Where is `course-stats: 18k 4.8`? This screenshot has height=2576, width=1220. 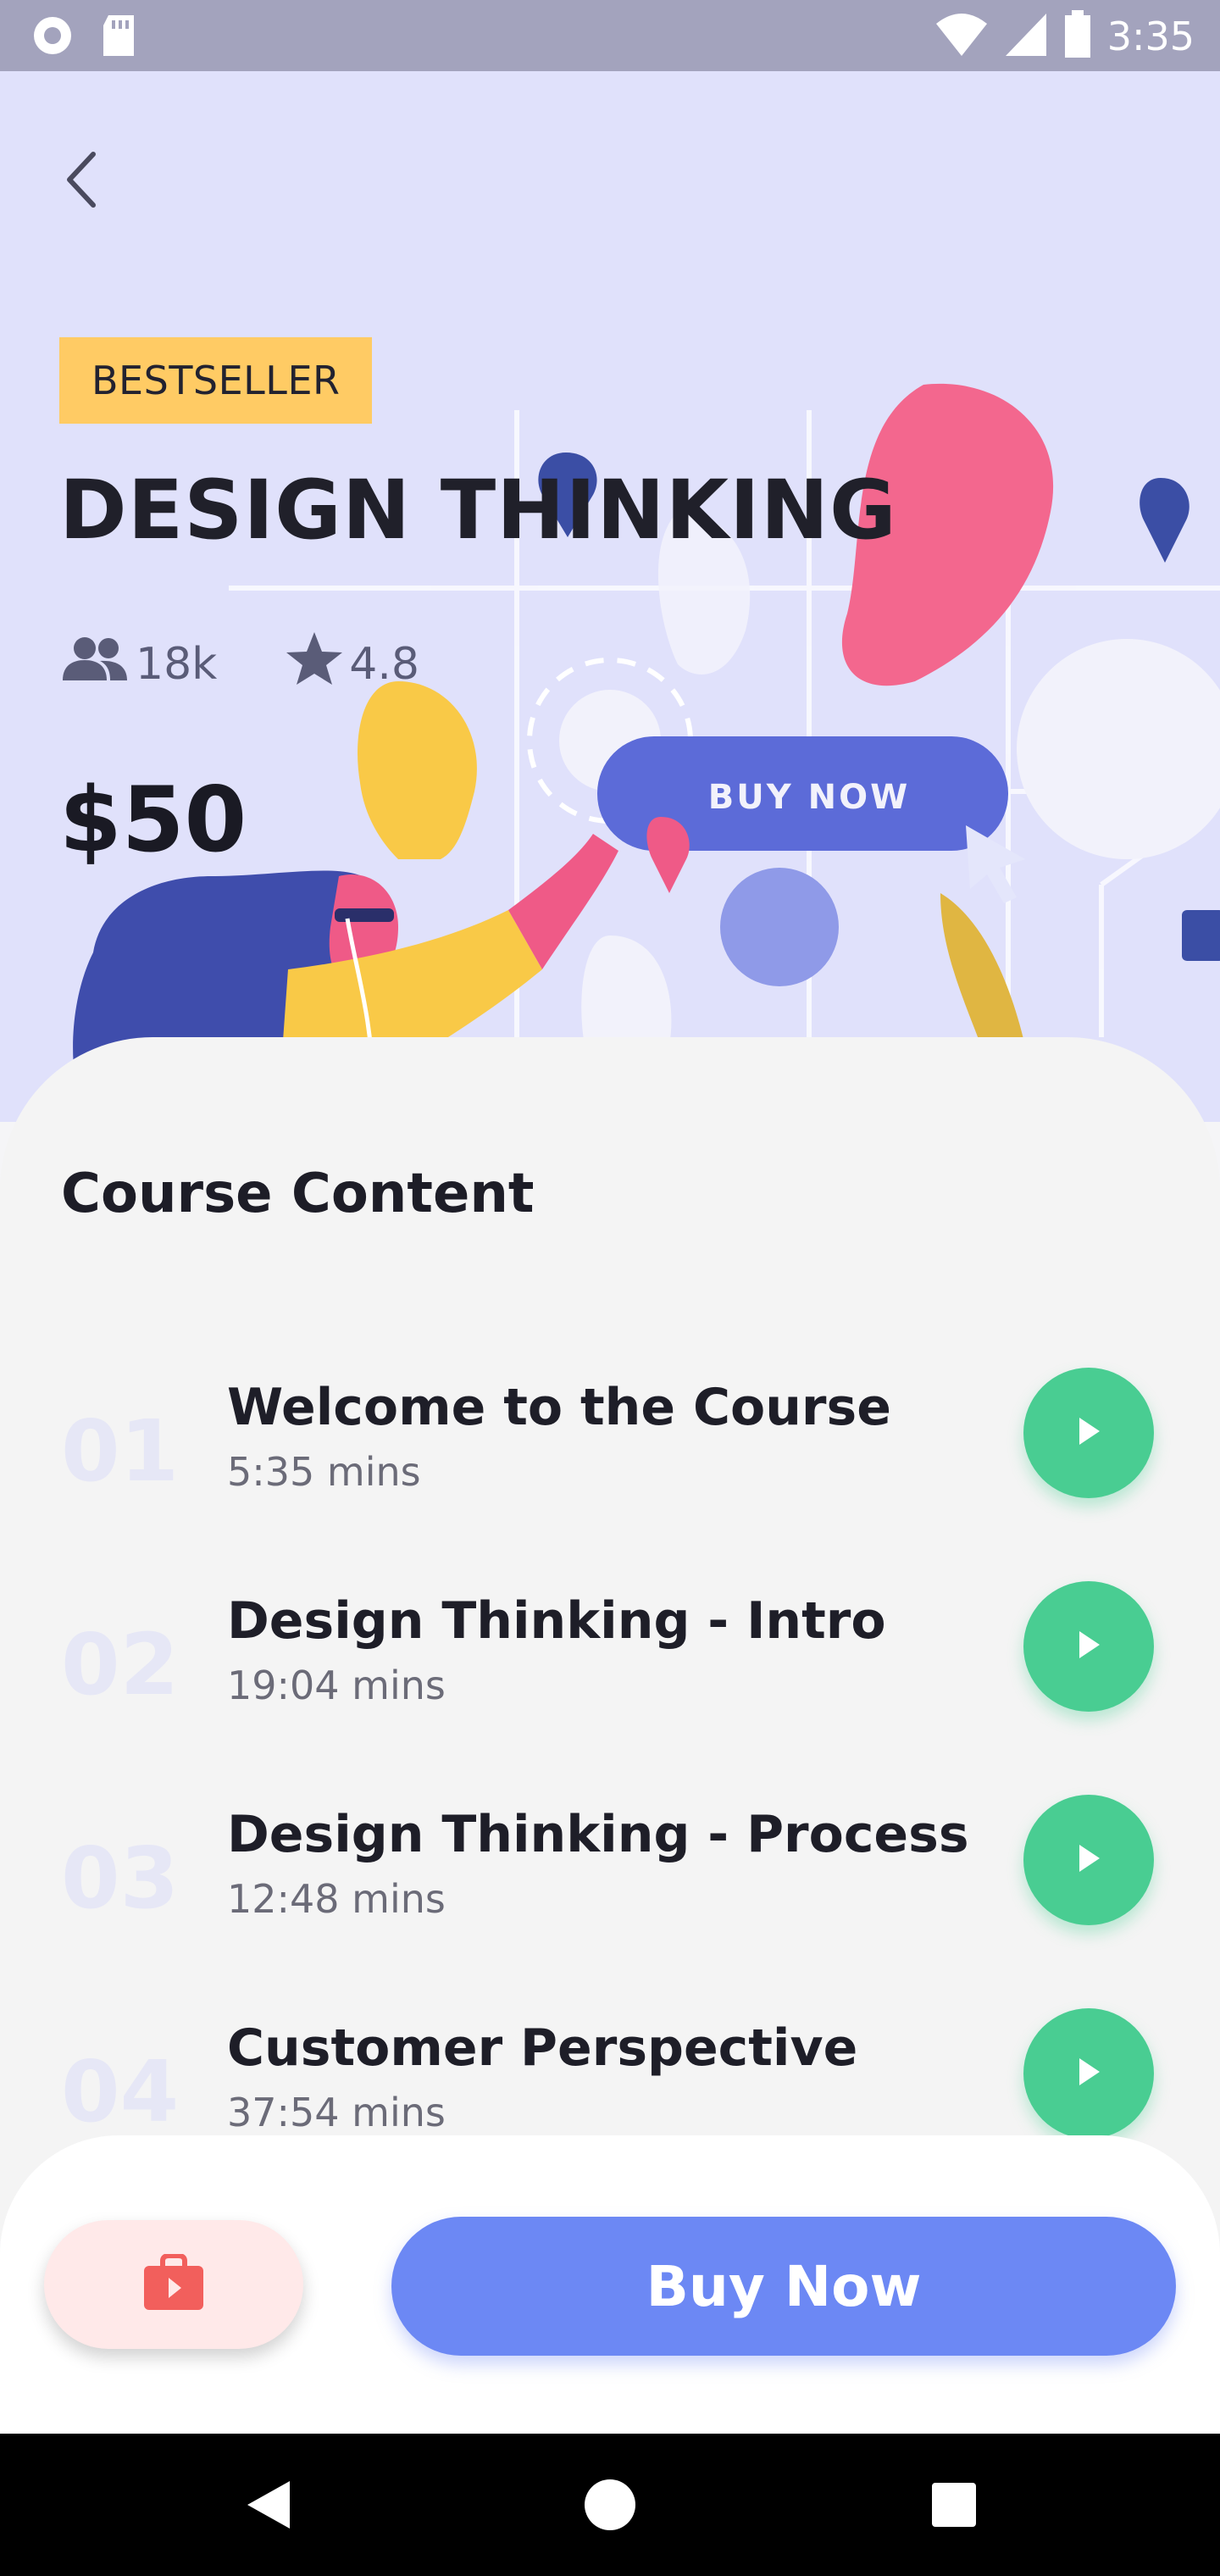
course-stats: 18k 4.8 is located at coordinates (239, 663).